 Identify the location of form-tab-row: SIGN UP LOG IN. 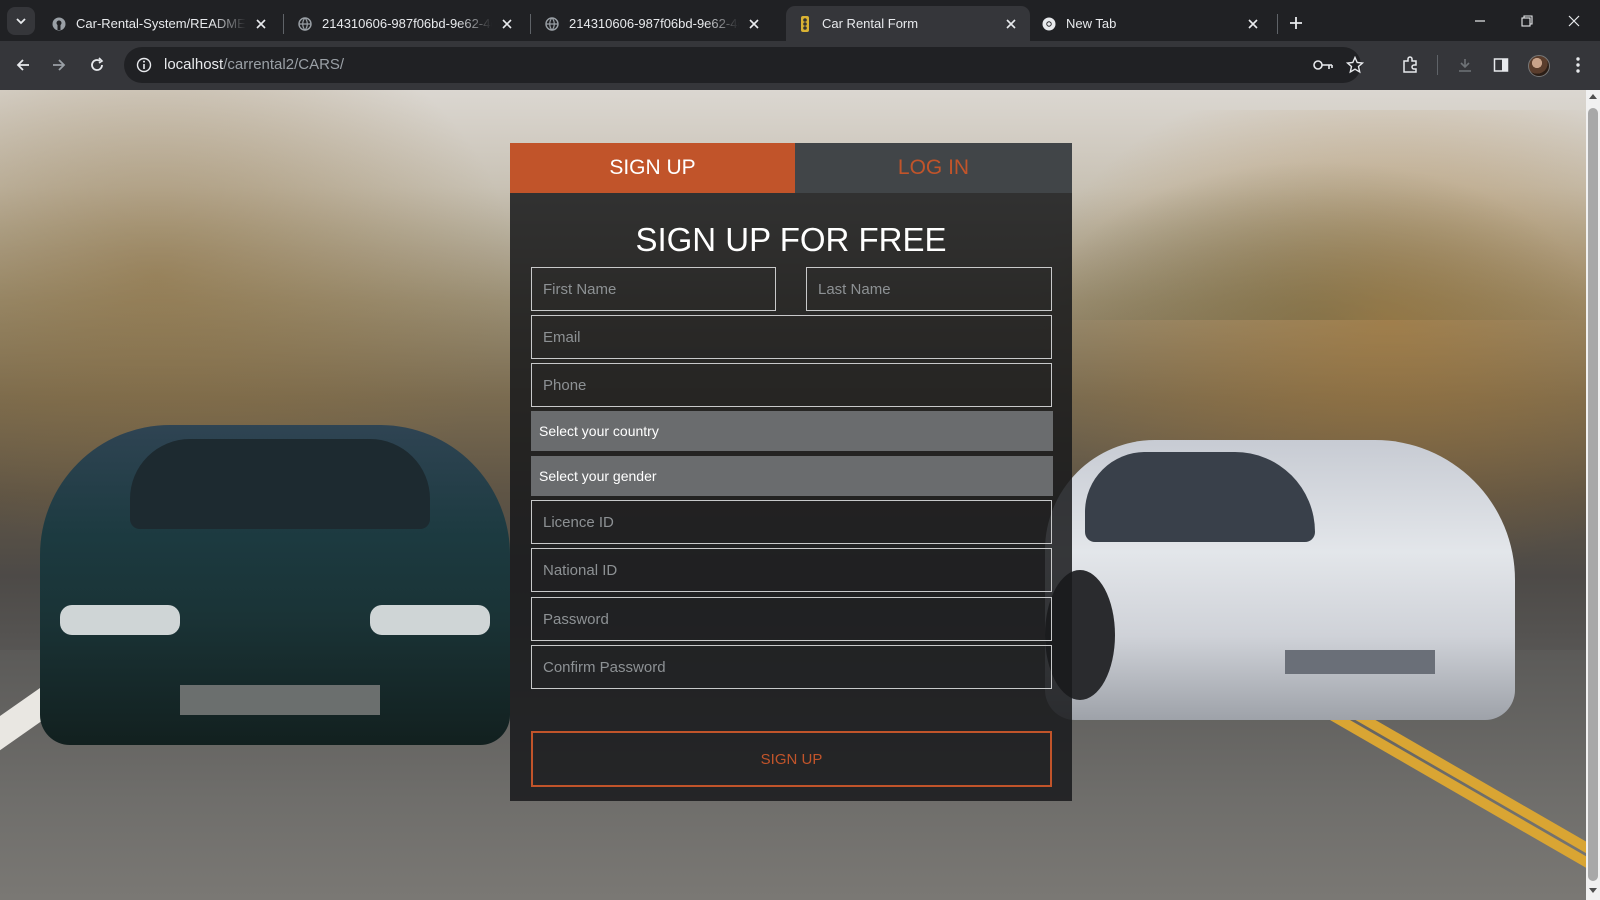
(791, 168).